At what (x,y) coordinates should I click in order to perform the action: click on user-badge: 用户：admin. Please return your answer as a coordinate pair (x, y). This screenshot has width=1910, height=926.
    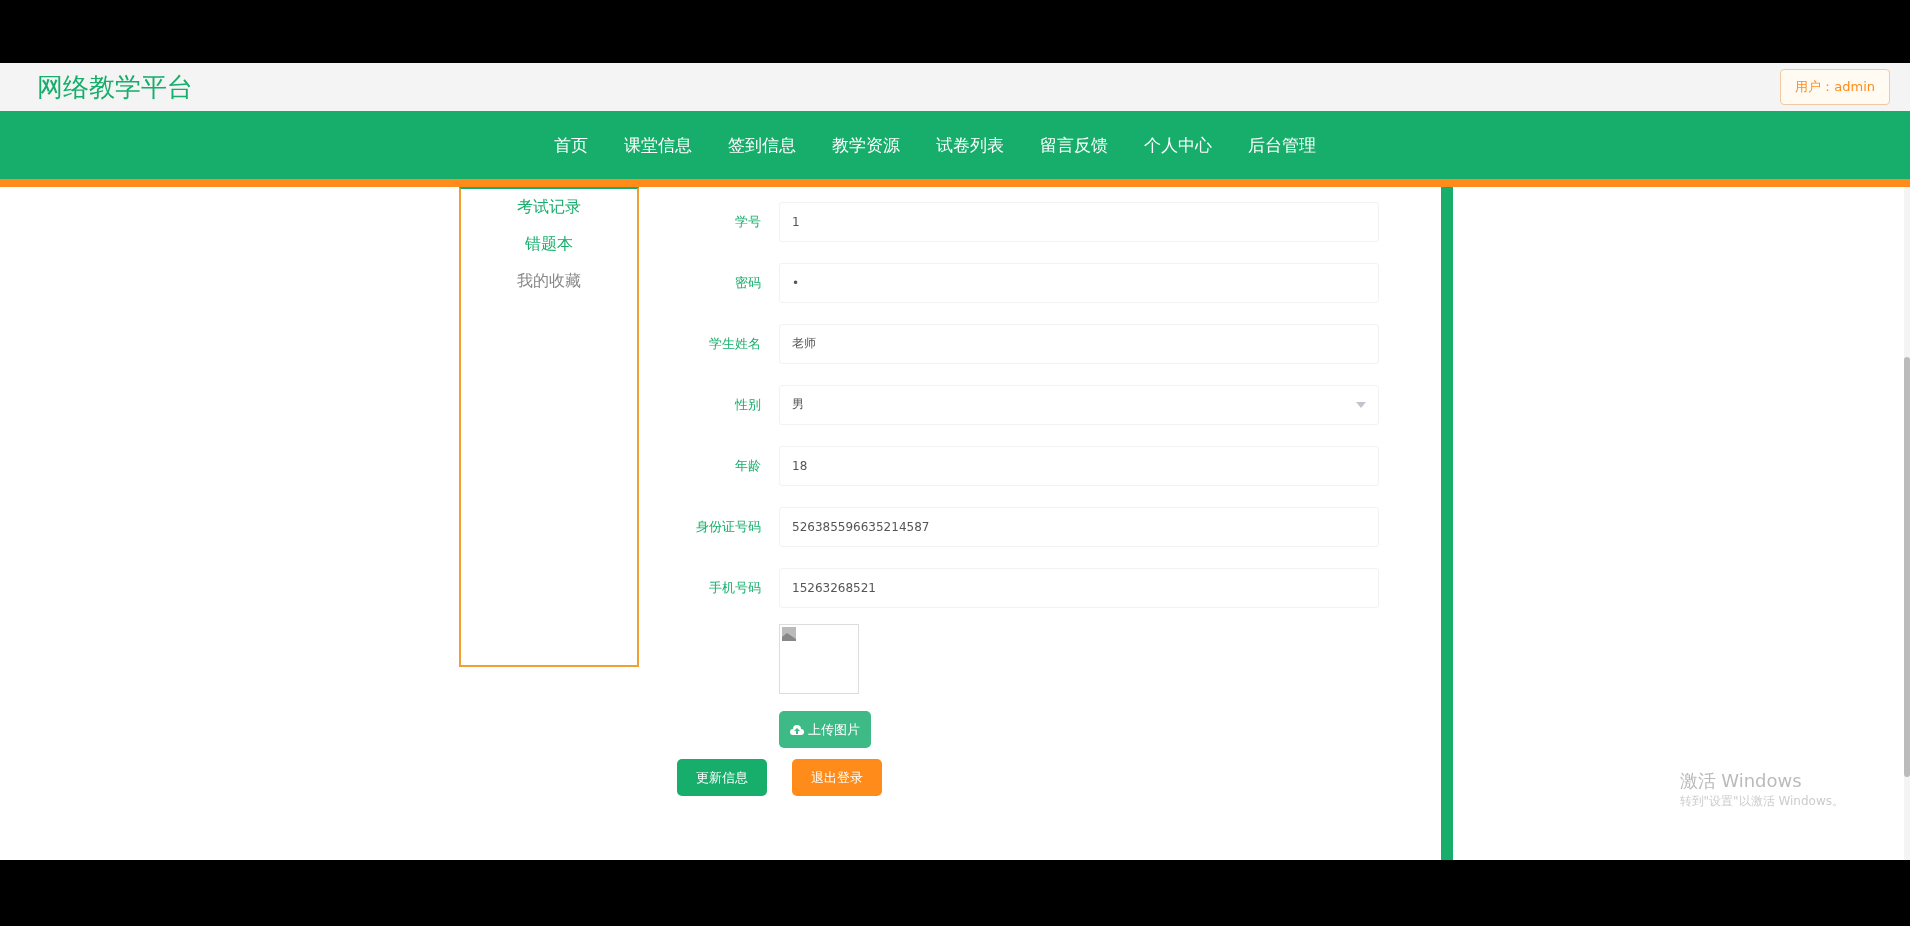
    Looking at the image, I should click on (1835, 87).